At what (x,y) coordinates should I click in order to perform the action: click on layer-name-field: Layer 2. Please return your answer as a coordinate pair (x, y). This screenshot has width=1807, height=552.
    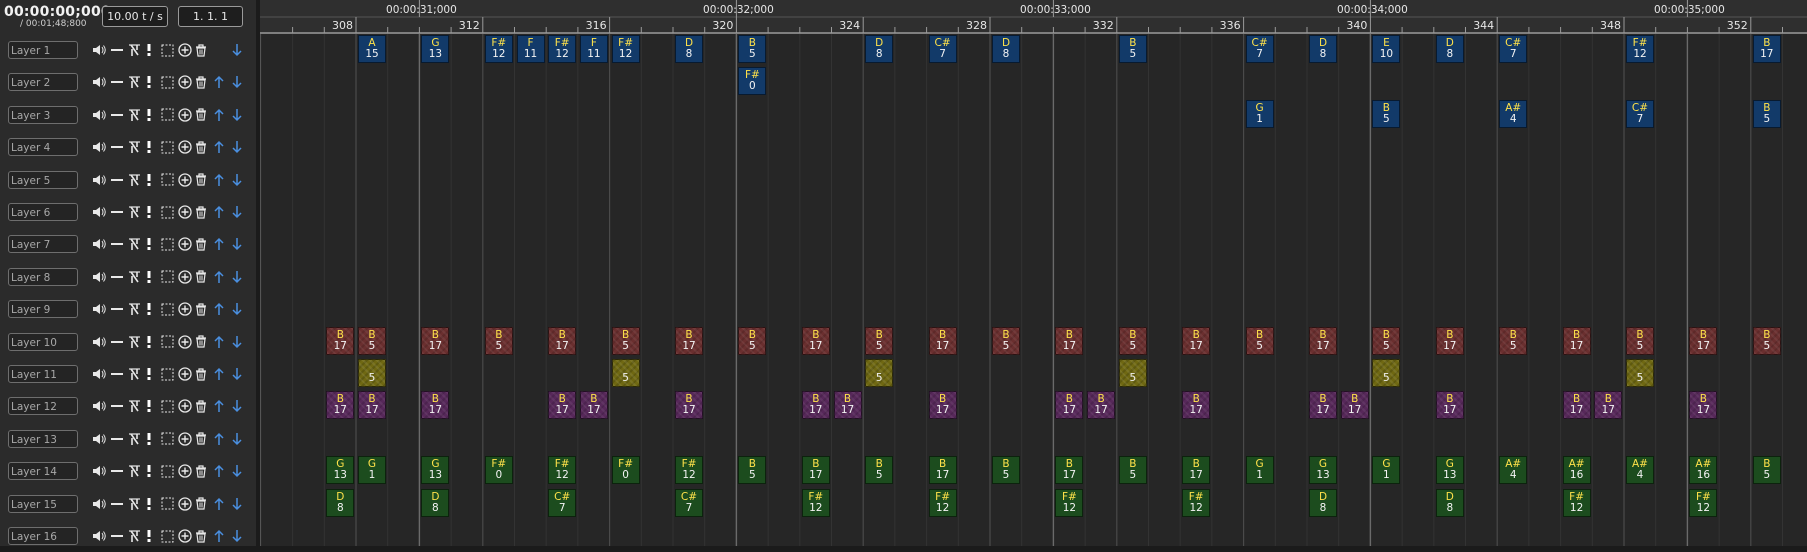
    Looking at the image, I should click on (43, 82).